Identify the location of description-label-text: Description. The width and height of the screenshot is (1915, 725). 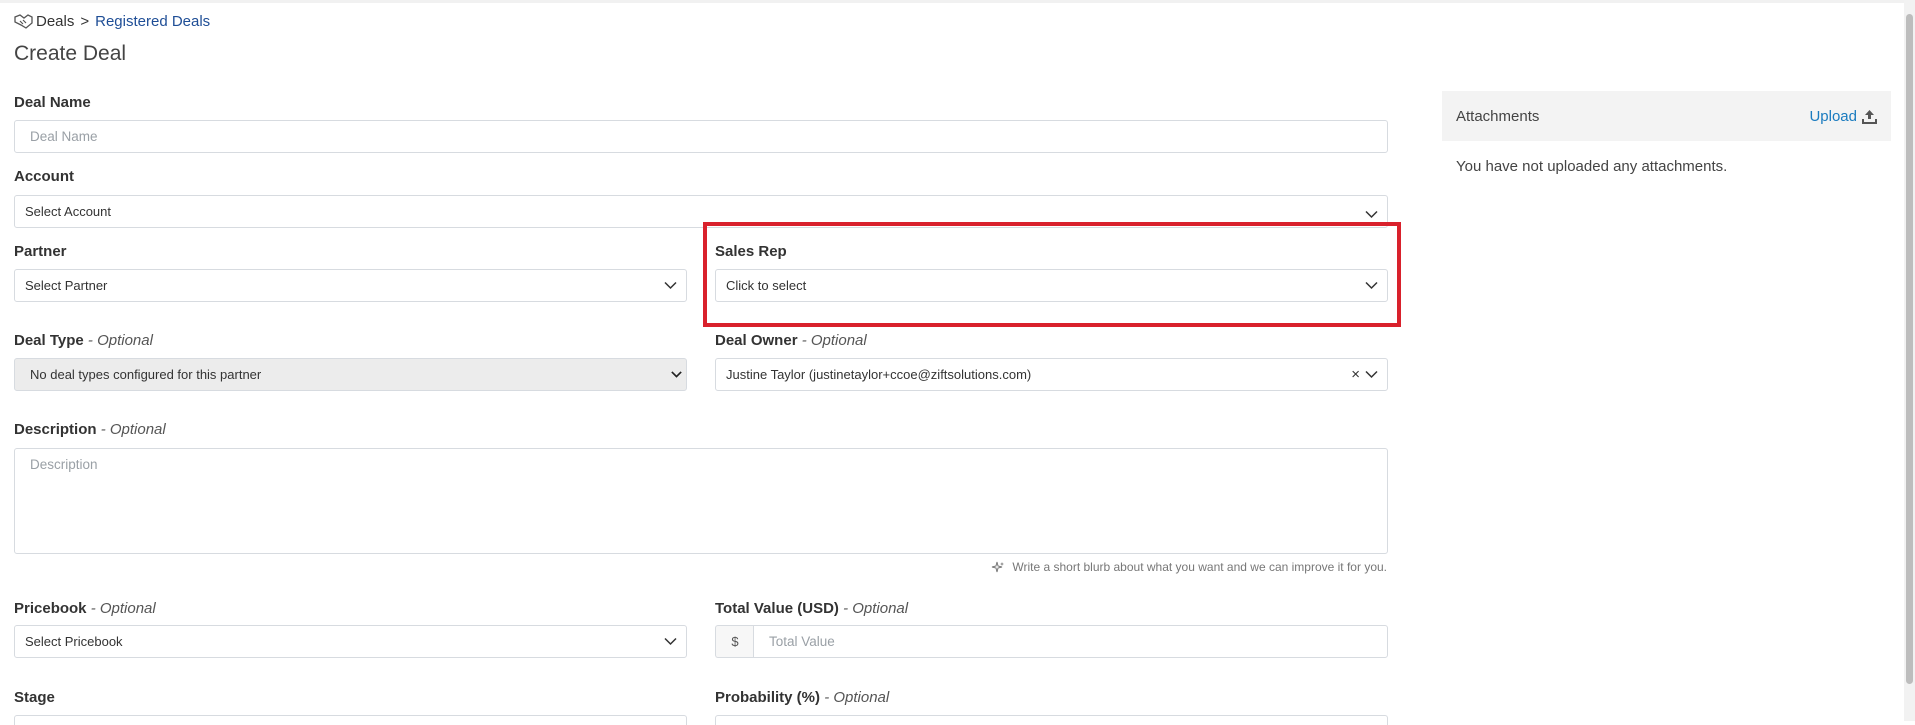
(55, 429).